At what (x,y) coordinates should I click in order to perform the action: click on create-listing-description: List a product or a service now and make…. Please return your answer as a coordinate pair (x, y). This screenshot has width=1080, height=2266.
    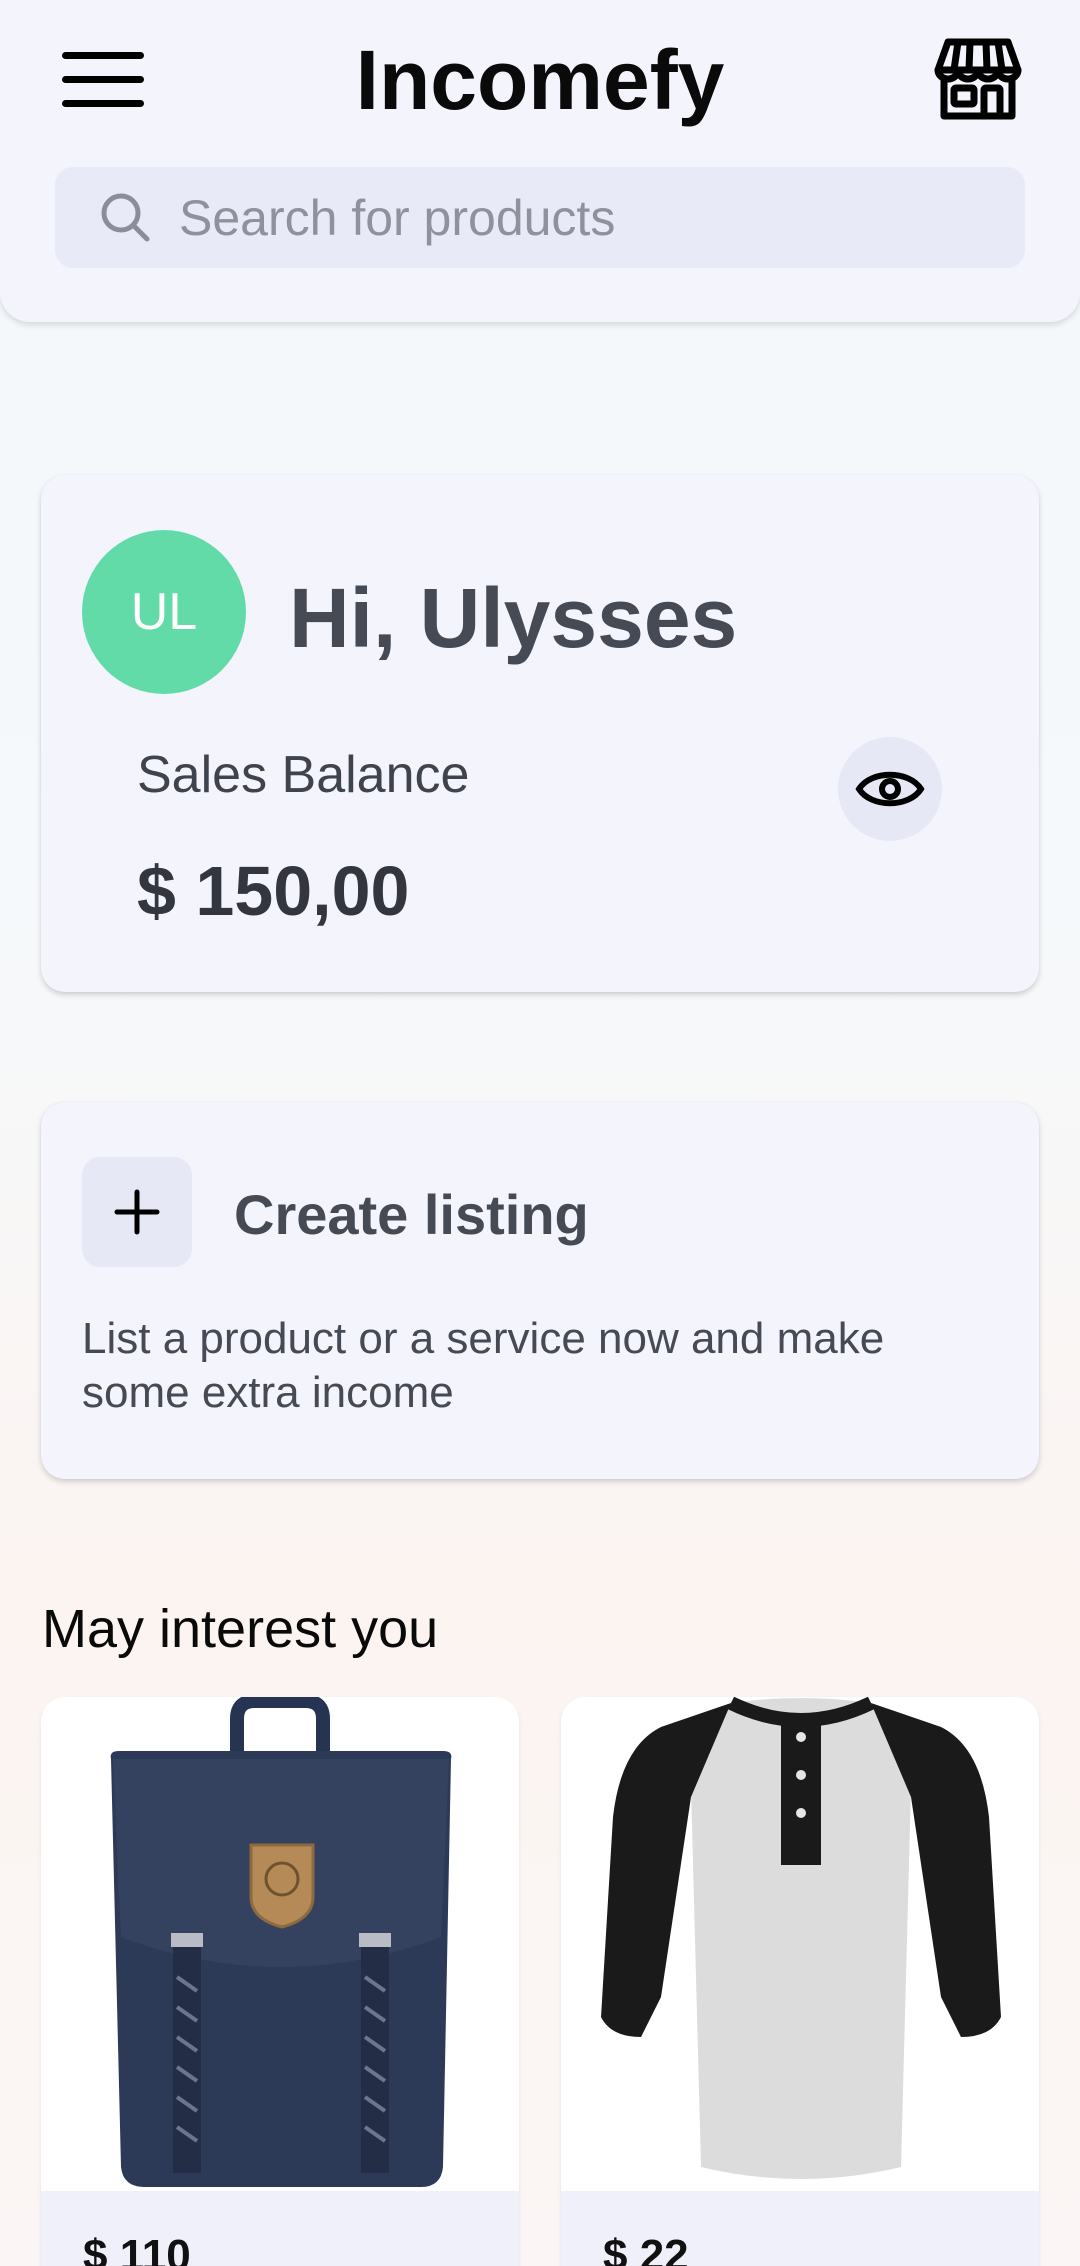
    Looking at the image, I should click on (483, 1365).